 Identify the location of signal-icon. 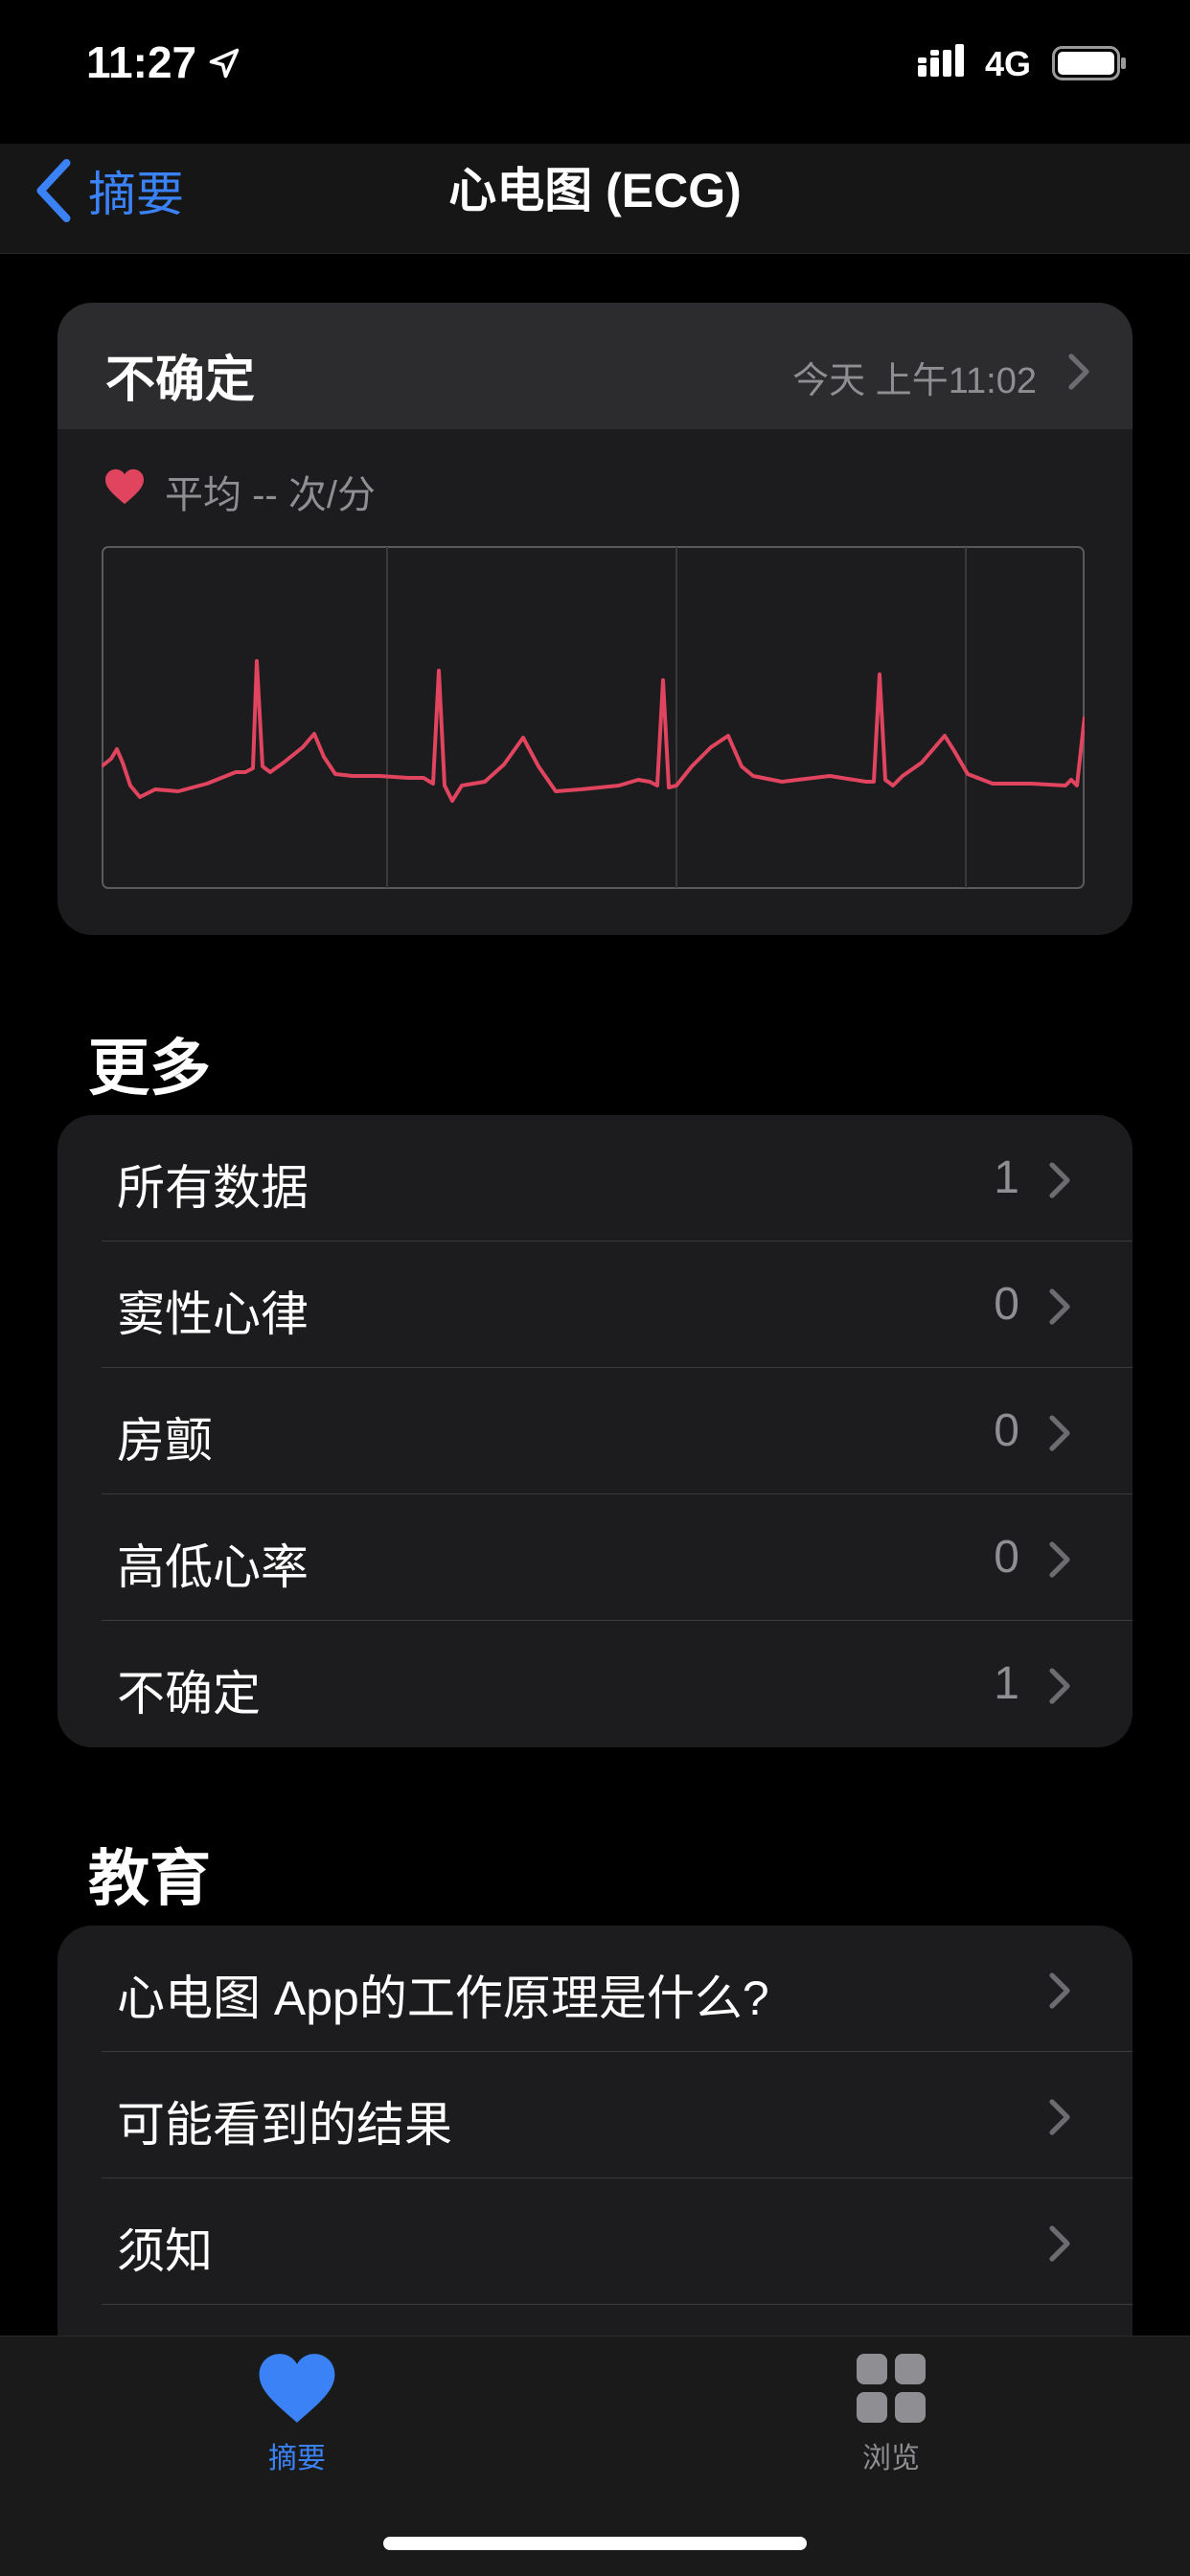
(941, 60).